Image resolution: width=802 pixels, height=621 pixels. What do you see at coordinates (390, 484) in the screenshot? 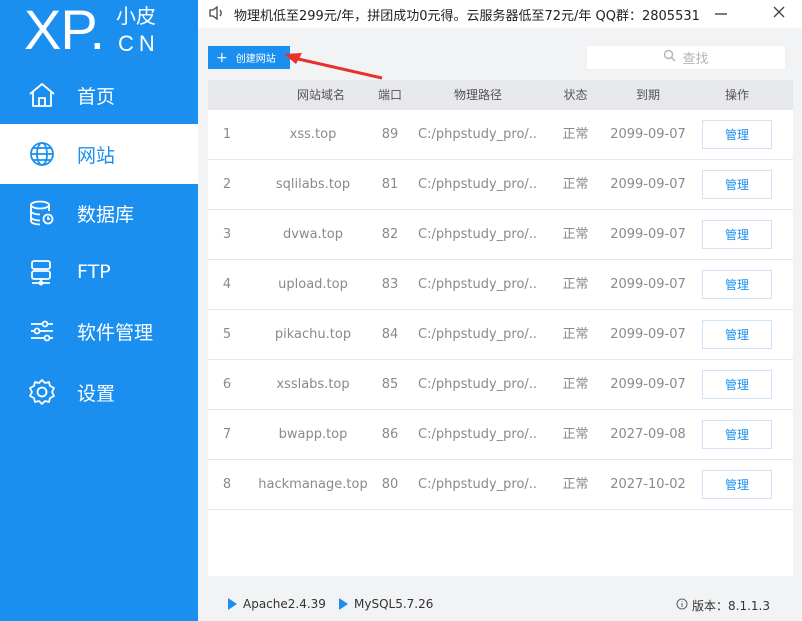
I see `cell-port: 80` at bounding box center [390, 484].